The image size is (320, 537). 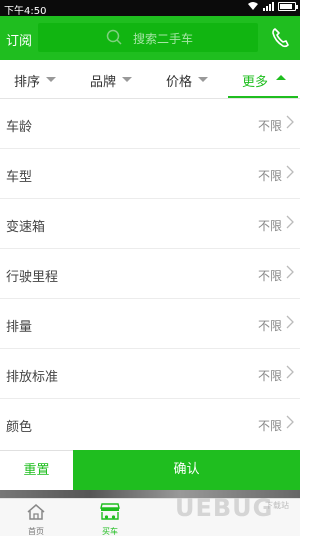 I want to click on tab-sort: 排序, so click(x=39, y=79).